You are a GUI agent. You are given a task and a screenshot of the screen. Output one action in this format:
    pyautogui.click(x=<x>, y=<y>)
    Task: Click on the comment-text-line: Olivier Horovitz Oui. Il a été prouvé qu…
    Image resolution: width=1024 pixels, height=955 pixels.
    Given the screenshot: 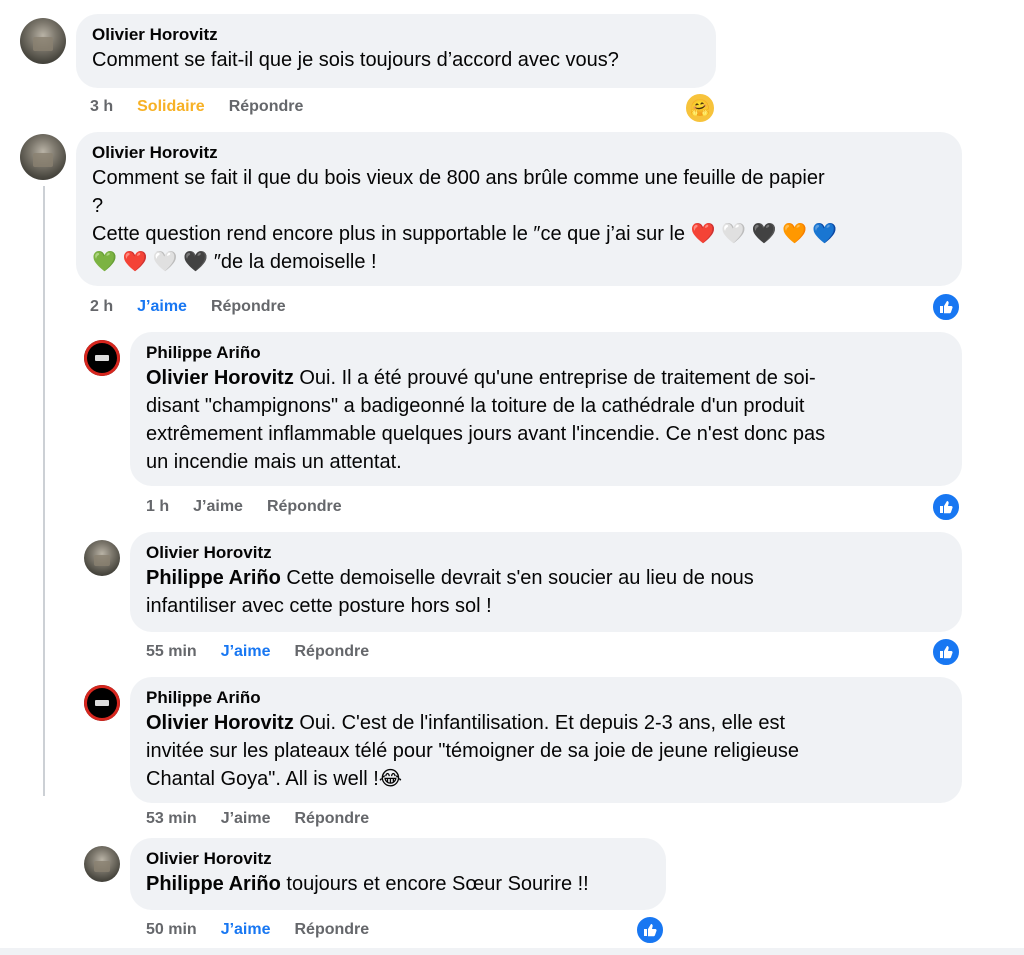 What is the action you would take?
    pyautogui.click(x=546, y=378)
    